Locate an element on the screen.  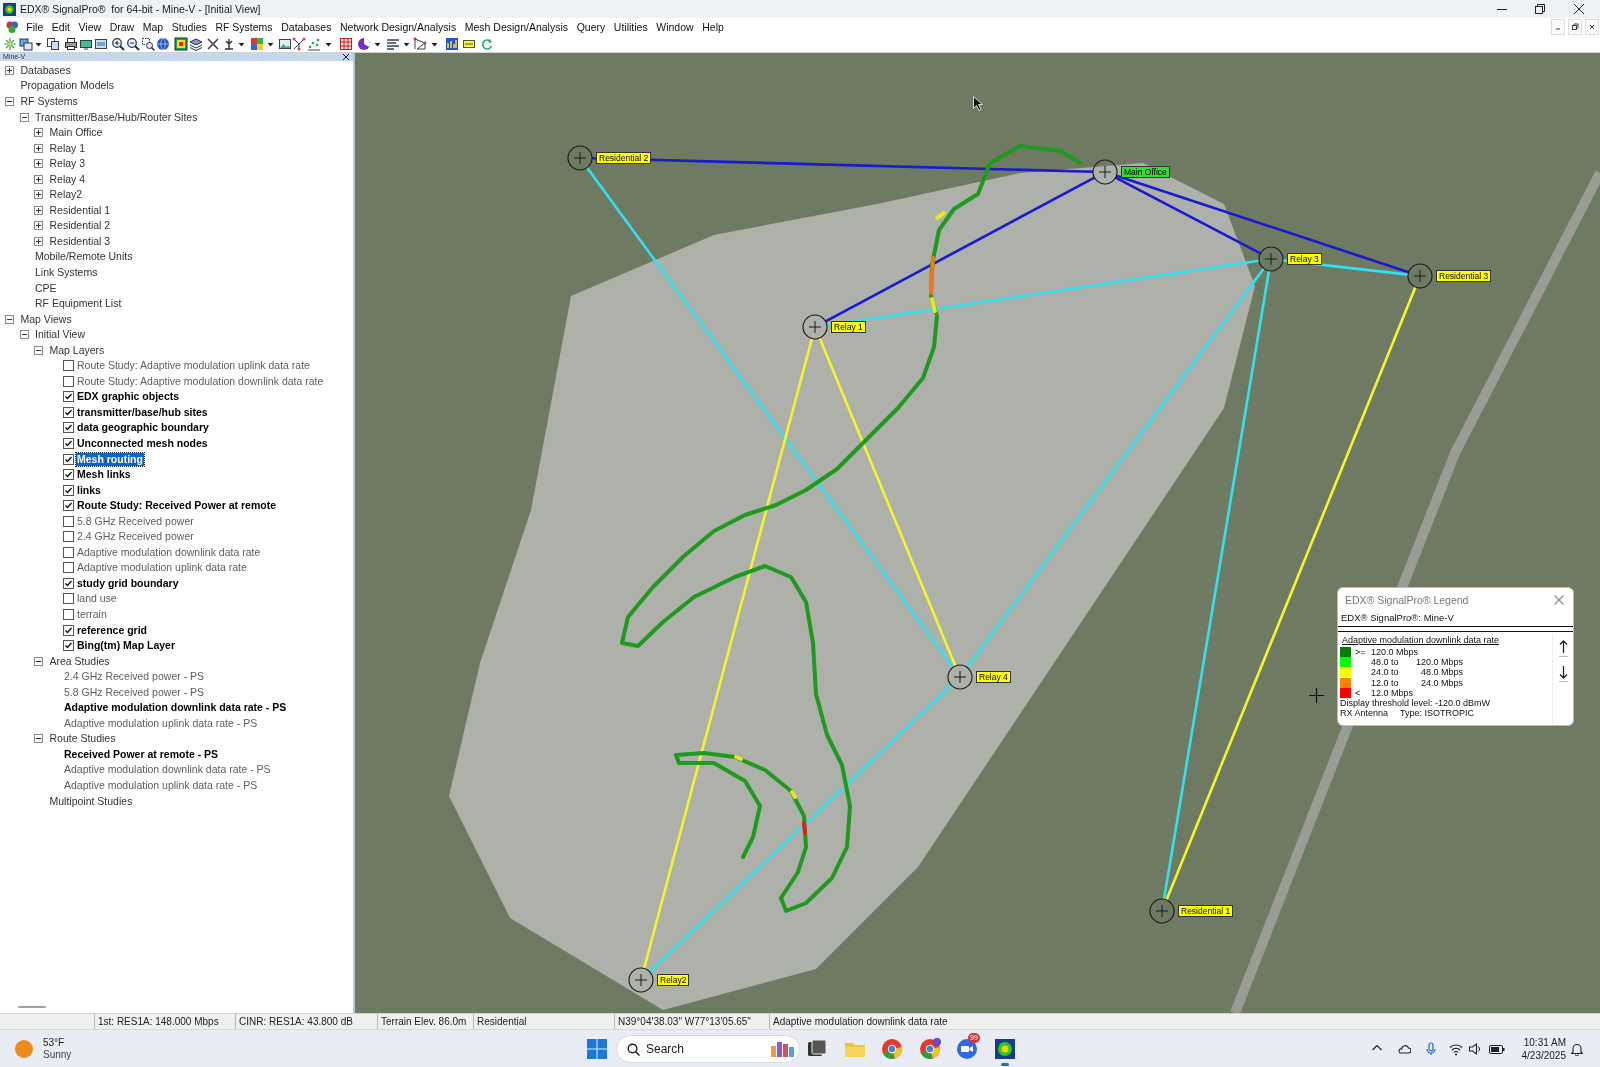
tree-item: Adaptive modulation downlink data rate is located at coordinates (169, 552).